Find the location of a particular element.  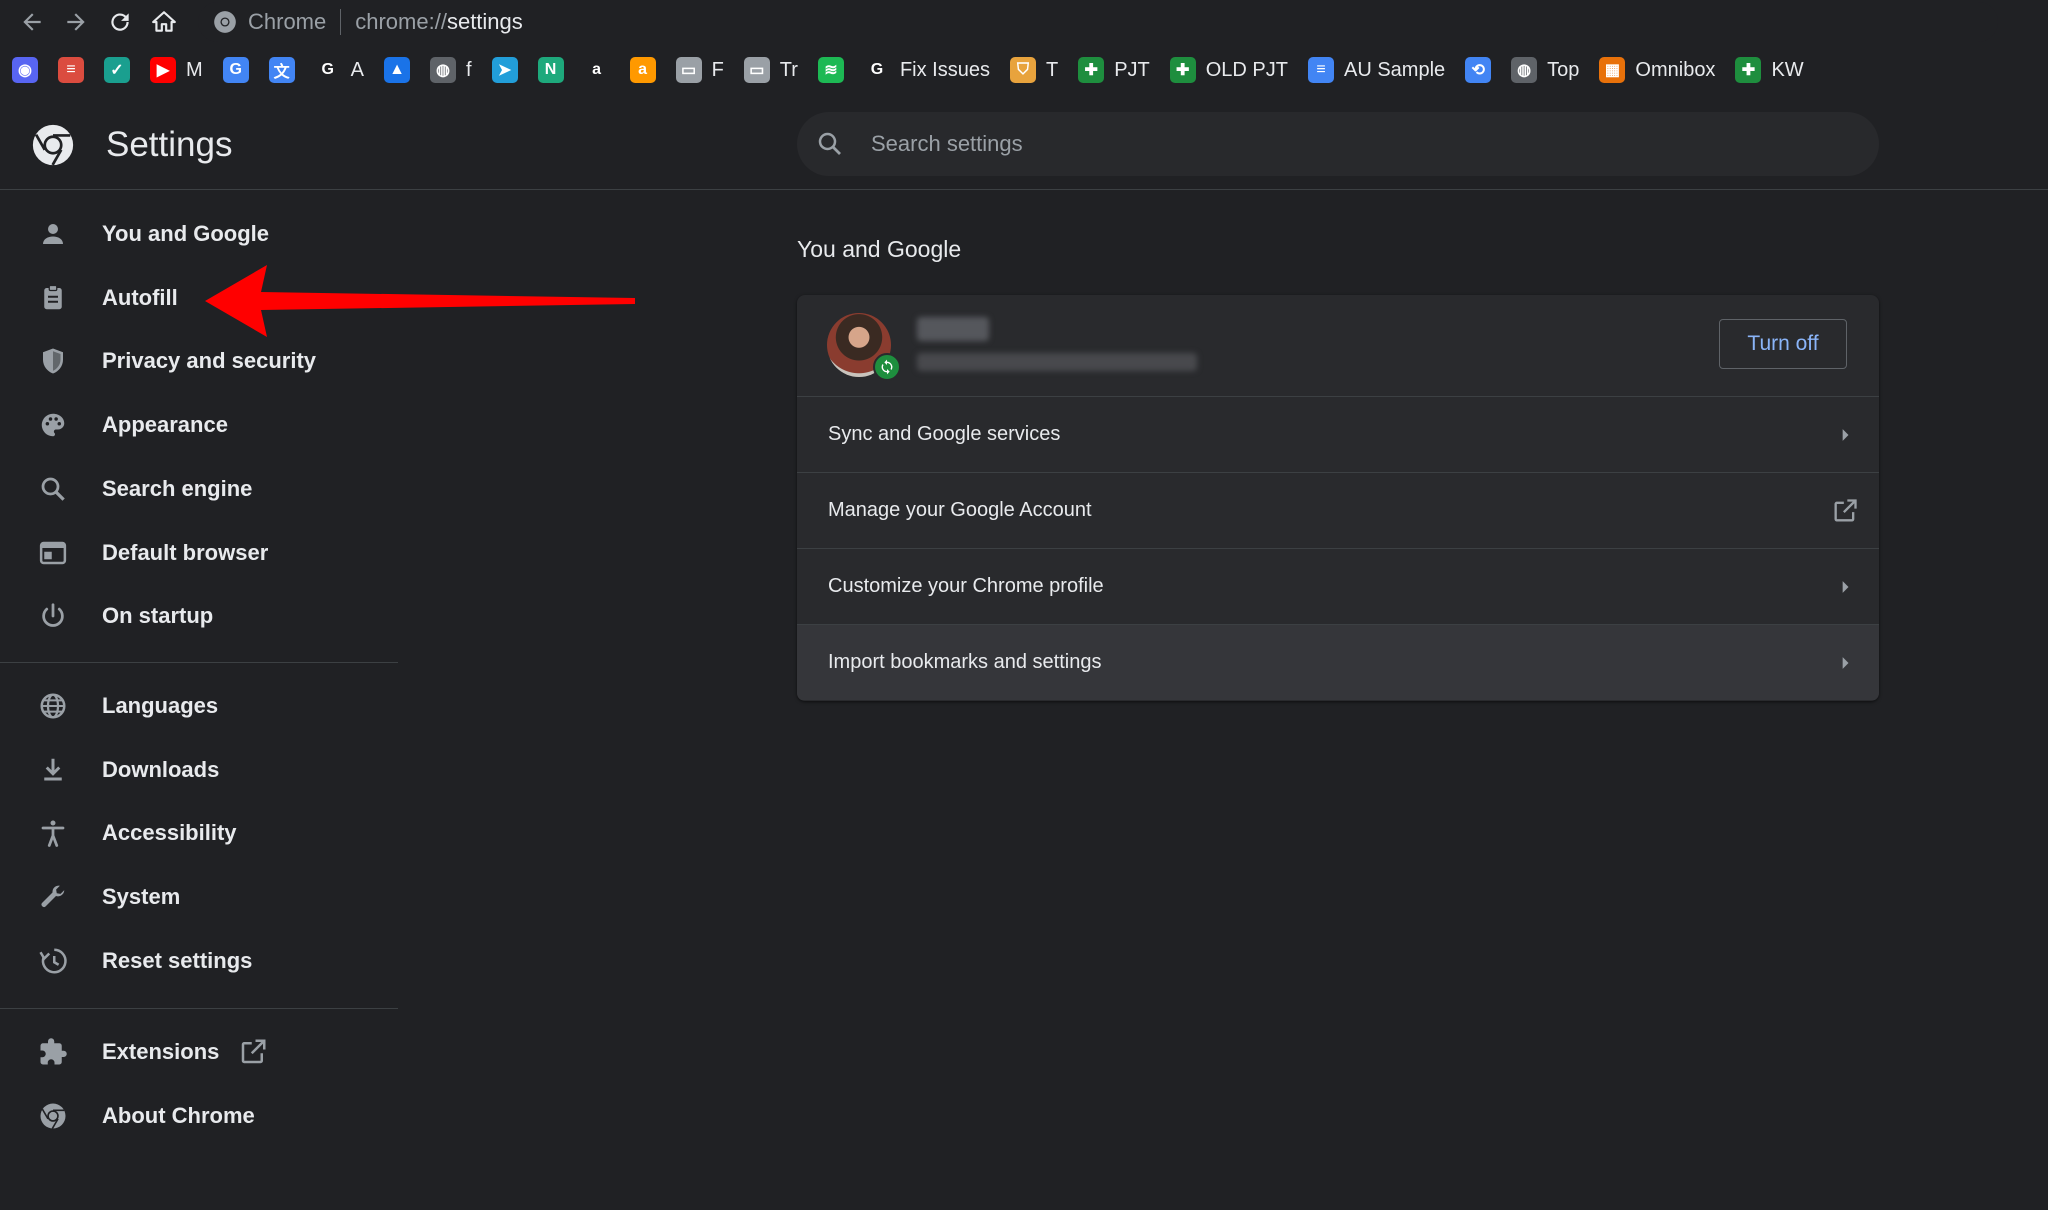

search-settings-input is located at coordinates (1374, 144).